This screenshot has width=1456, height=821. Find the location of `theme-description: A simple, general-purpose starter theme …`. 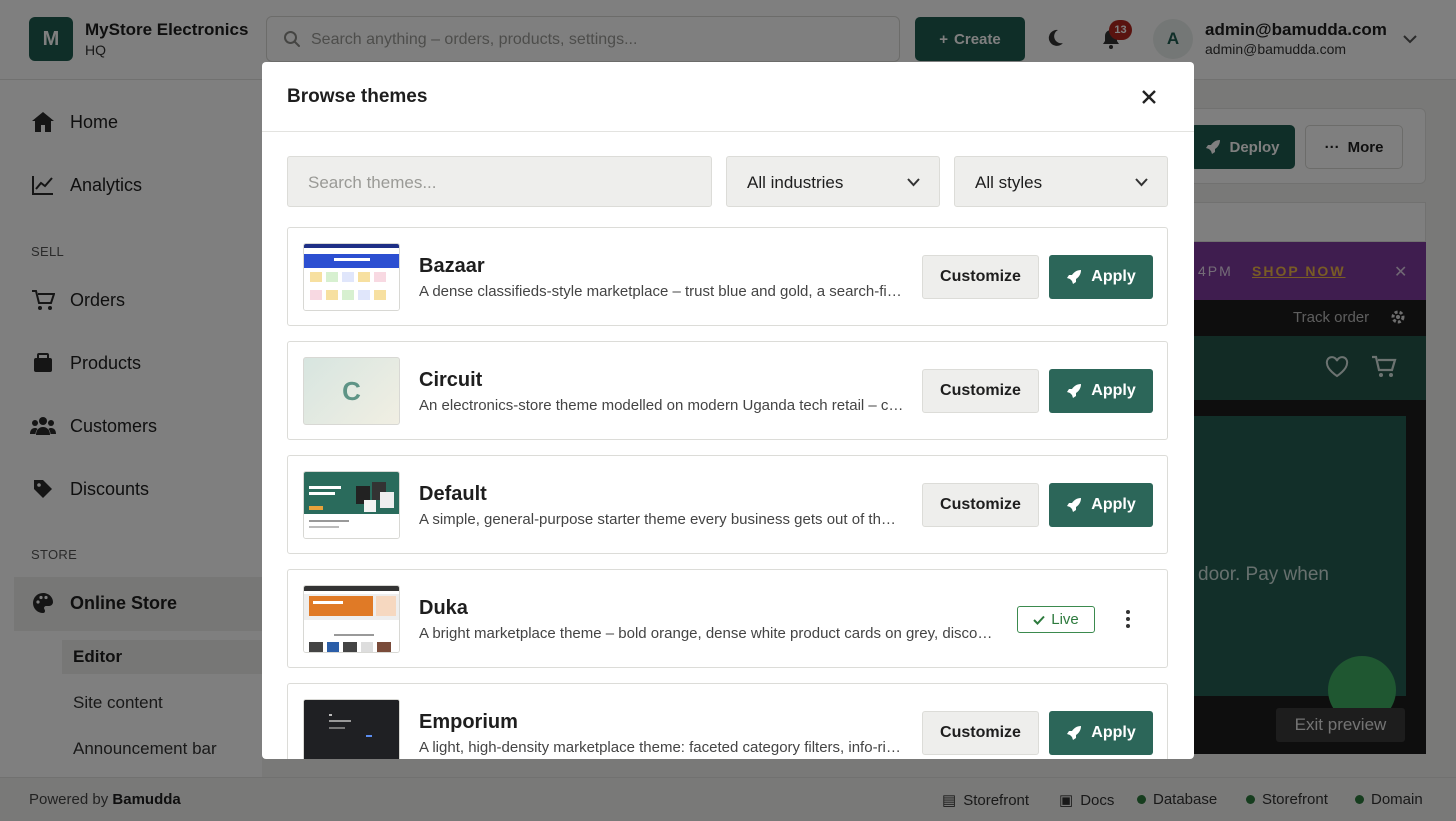

theme-description: A simple, general-purpose starter theme … is located at coordinates (661, 519).